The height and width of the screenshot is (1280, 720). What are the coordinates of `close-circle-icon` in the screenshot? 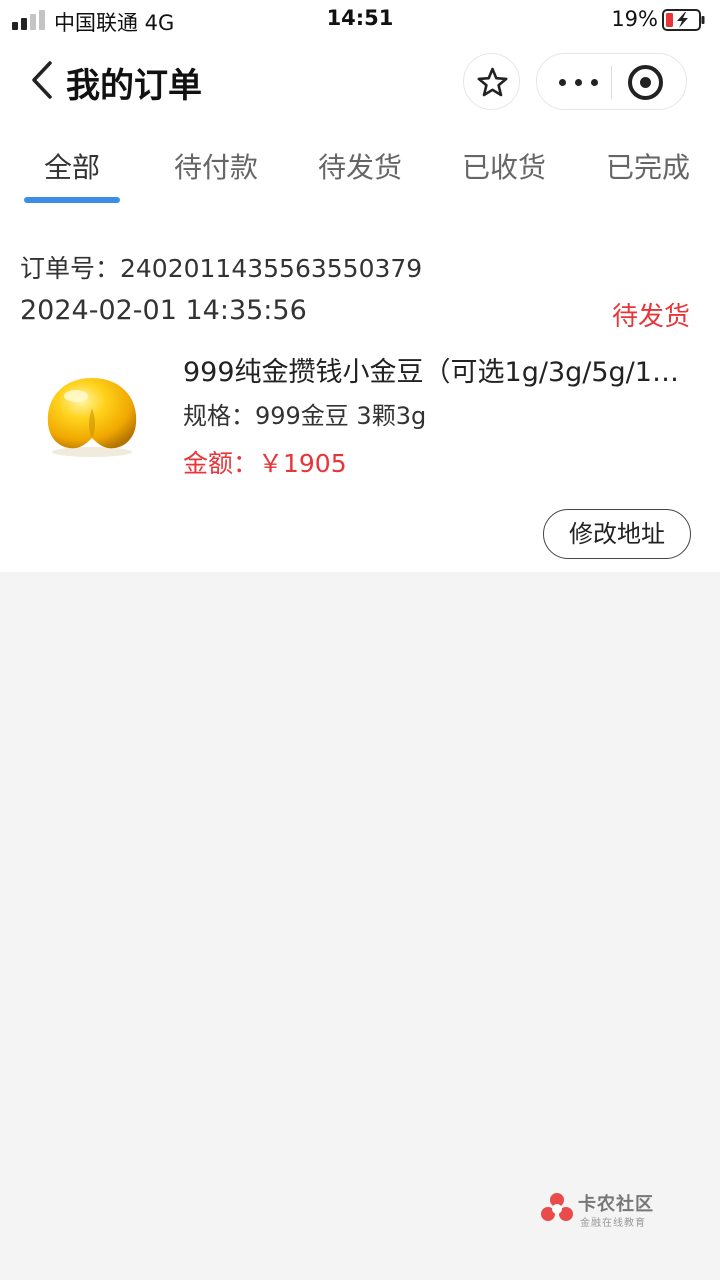 It's located at (645, 82).